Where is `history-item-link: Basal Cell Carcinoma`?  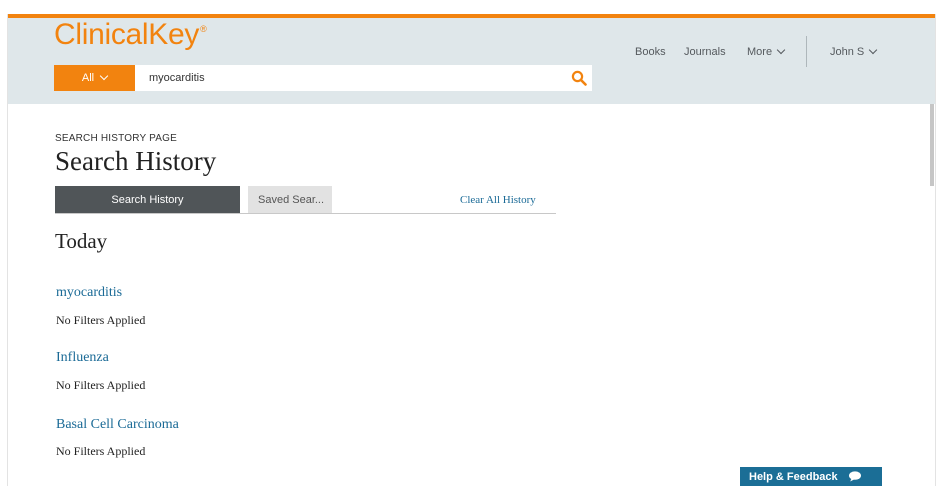
history-item-link: Basal Cell Carcinoma is located at coordinates (117, 425).